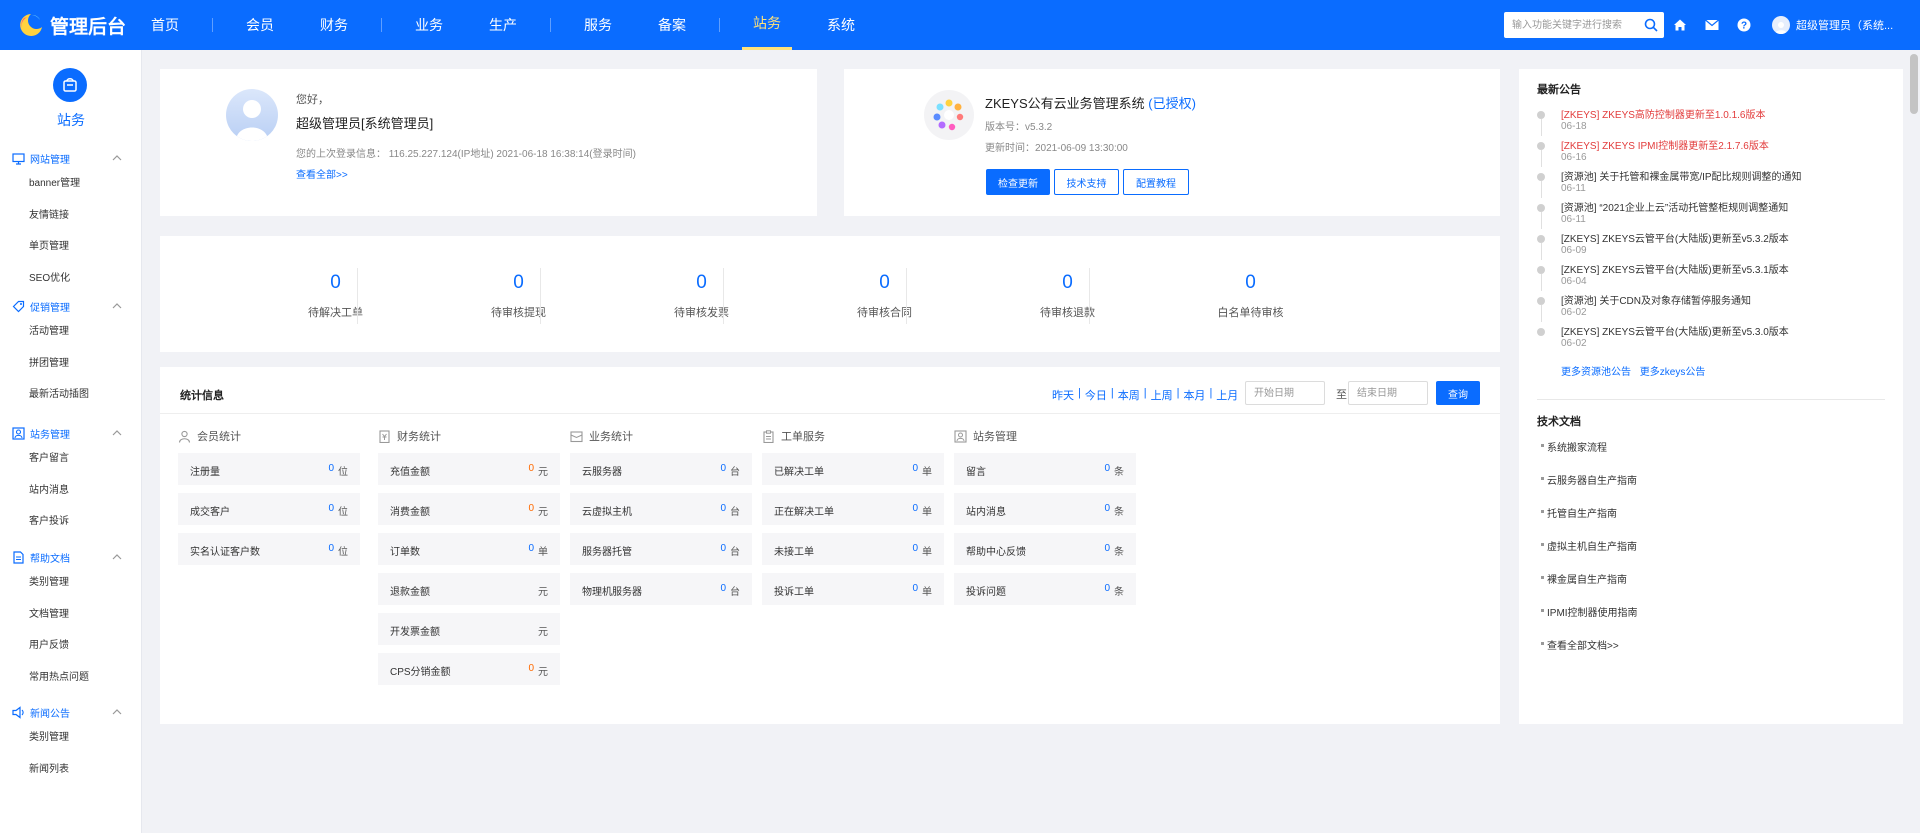 The width and height of the screenshot is (1920, 833). Describe the element at coordinates (1045, 469) in the screenshot. I see `stat-row: 留言 0 条` at that location.